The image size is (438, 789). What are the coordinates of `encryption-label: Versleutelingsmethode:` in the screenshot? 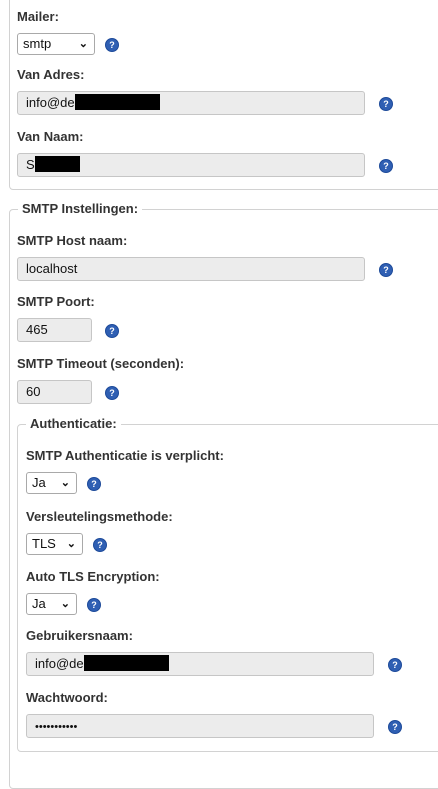 It's located at (99, 516).